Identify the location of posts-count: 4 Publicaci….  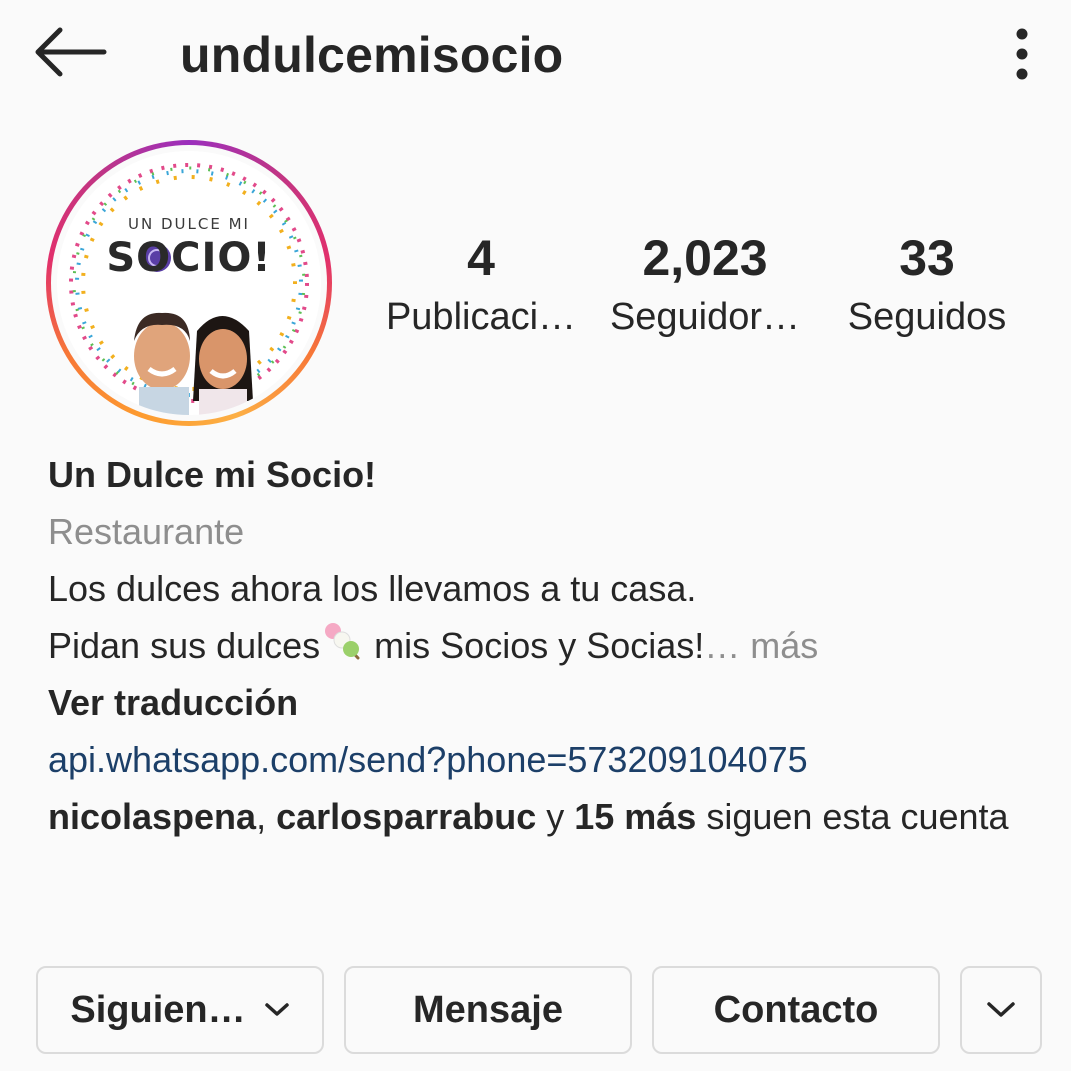
(481, 284).